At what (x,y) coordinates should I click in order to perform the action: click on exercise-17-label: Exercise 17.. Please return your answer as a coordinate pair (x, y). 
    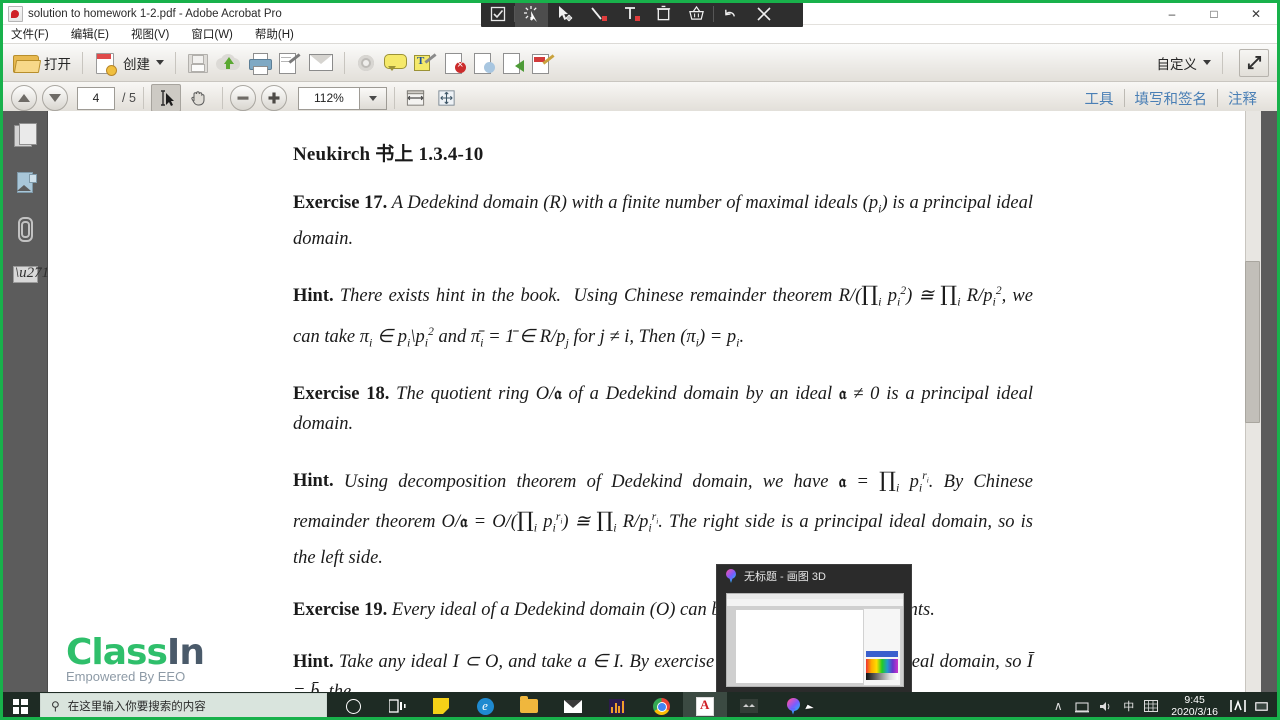
    Looking at the image, I should click on (340, 203).